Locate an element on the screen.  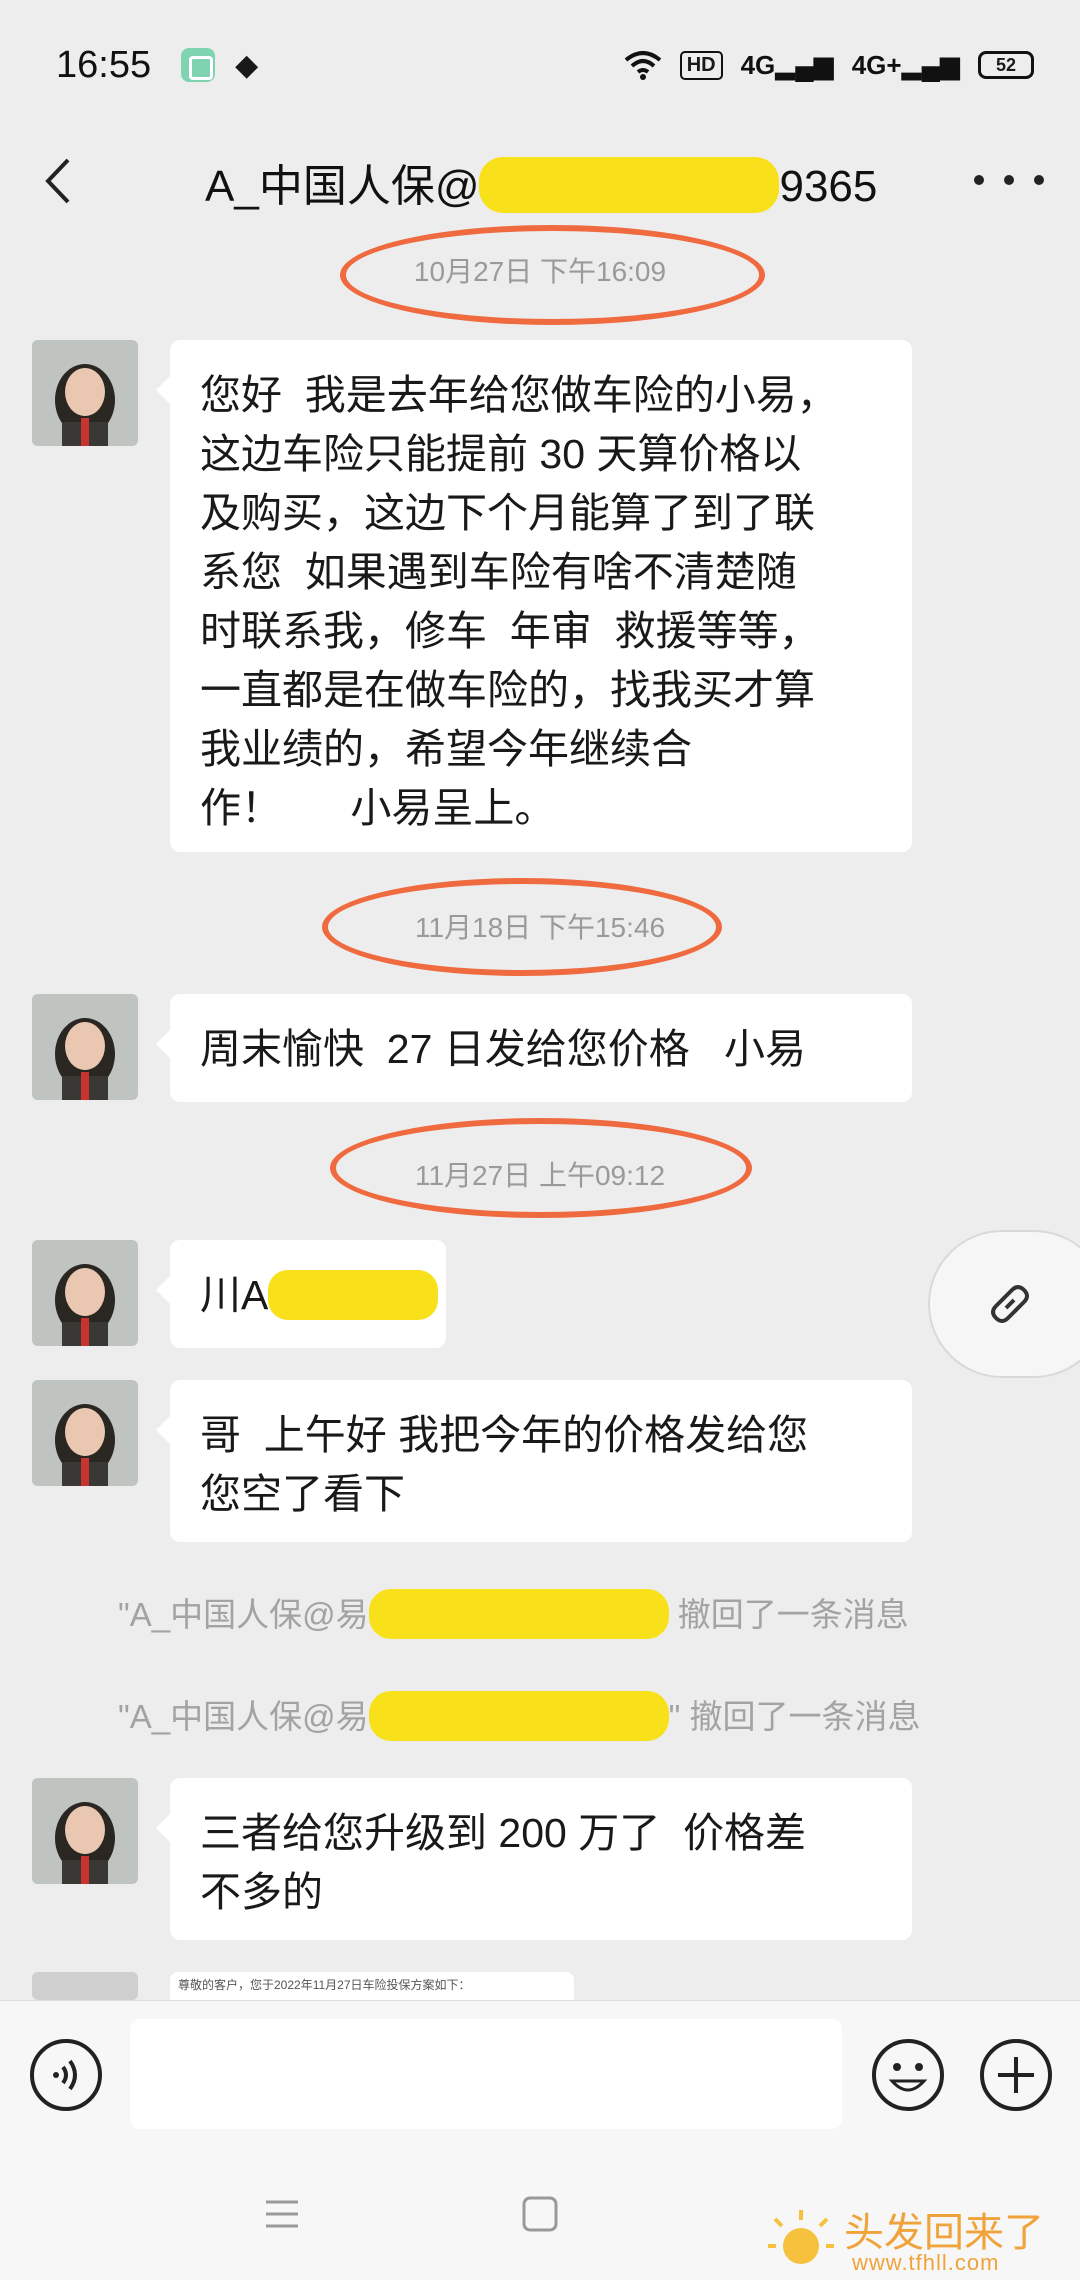
link-float-button is located at coordinates (1004, 1304).